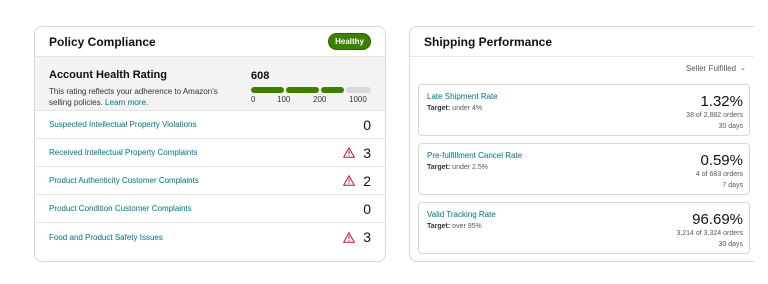  What do you see at coordinates (126, 102) in the screenshot?
I see `learn-more-link: Learn more.` at bounding box center [126, 102].